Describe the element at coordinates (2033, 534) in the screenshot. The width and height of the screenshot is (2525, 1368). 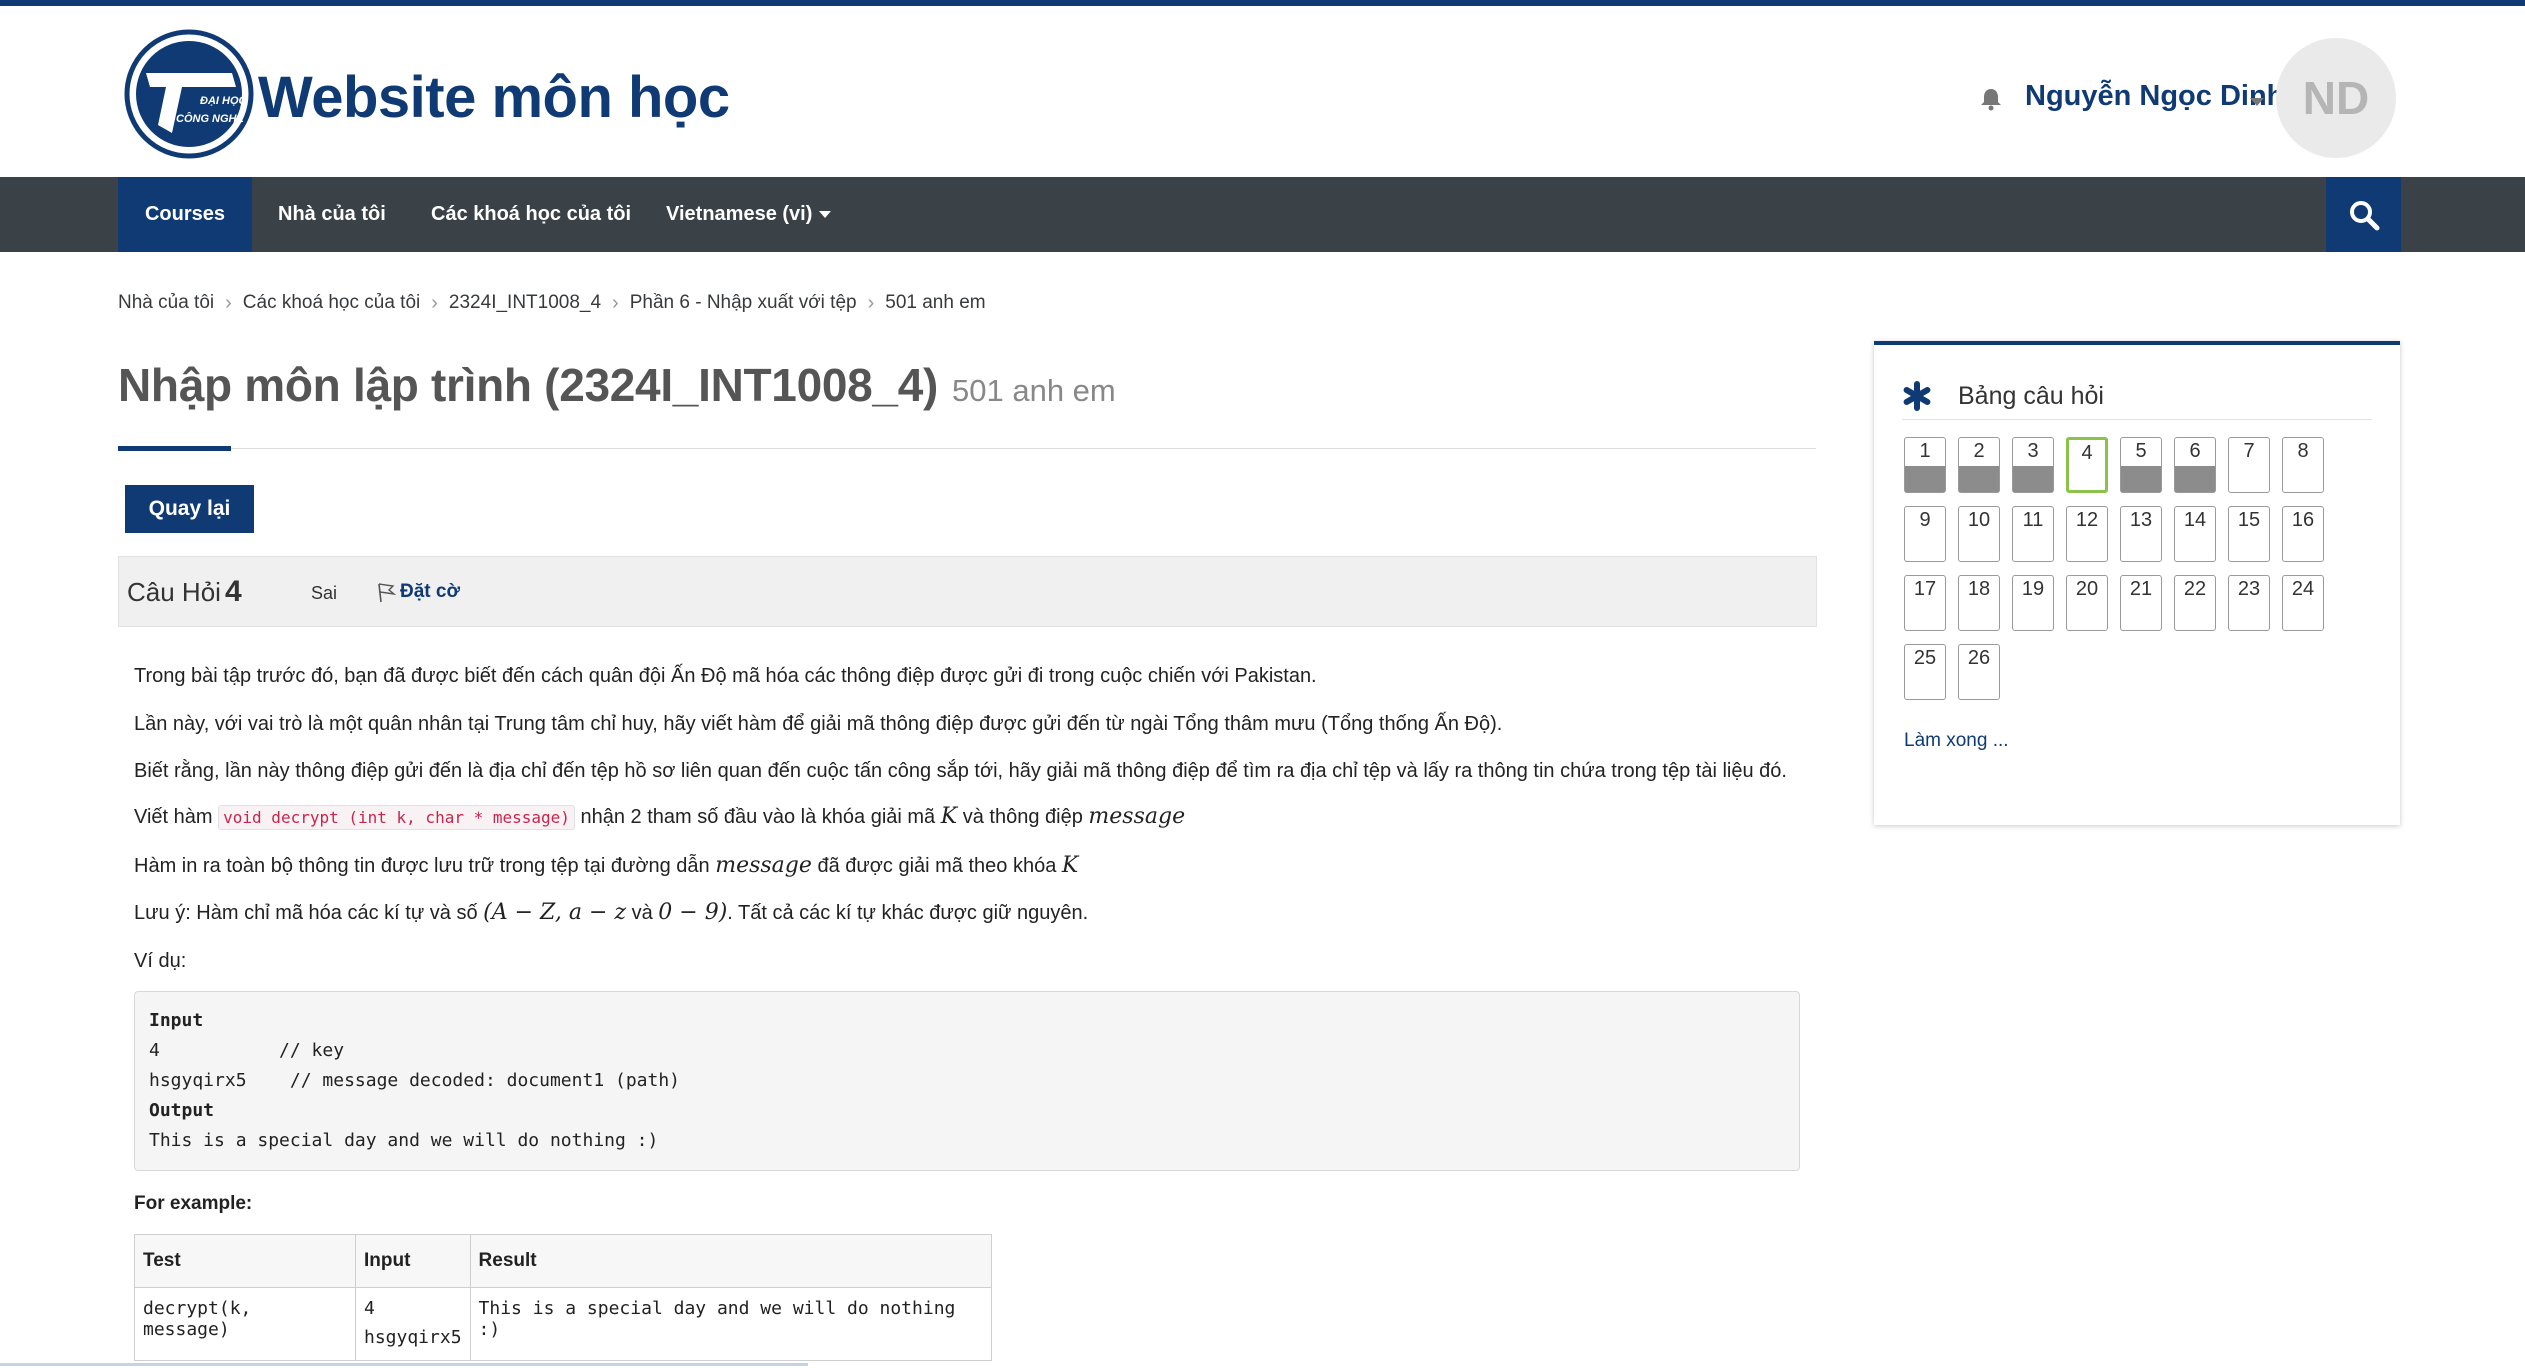
I see `quiz-question-button: 11` at that location.